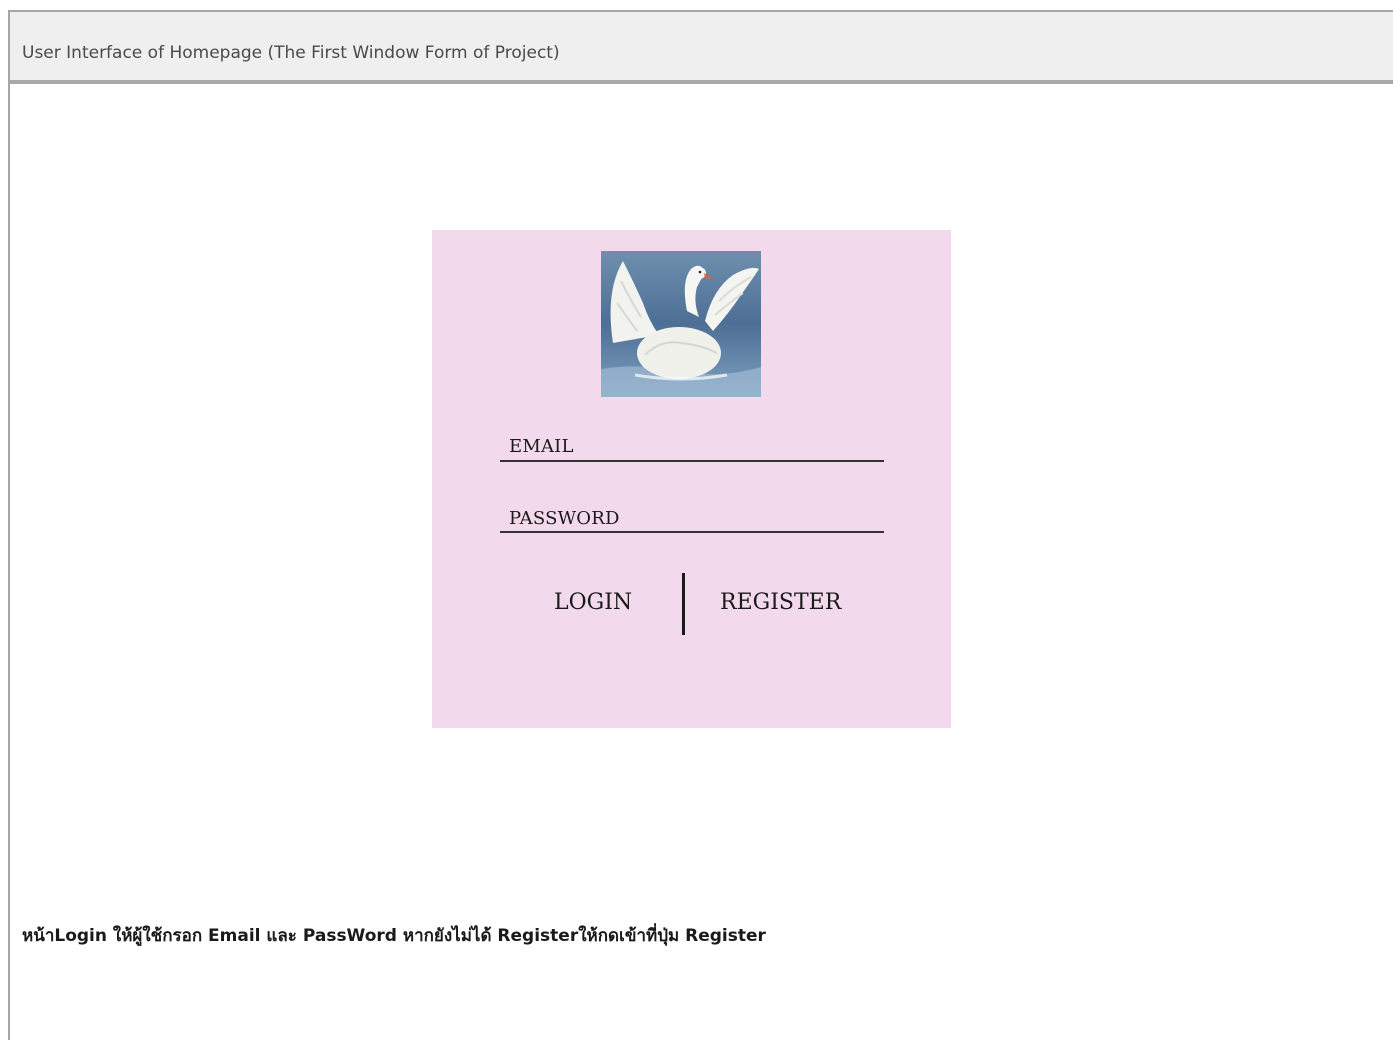 The height and width of the screenshot is (1040, 1393). What do you see at coordinates (541, 446) in the screenshot?
I see `email-label: EMAIL` at bounding box center [541, 446].